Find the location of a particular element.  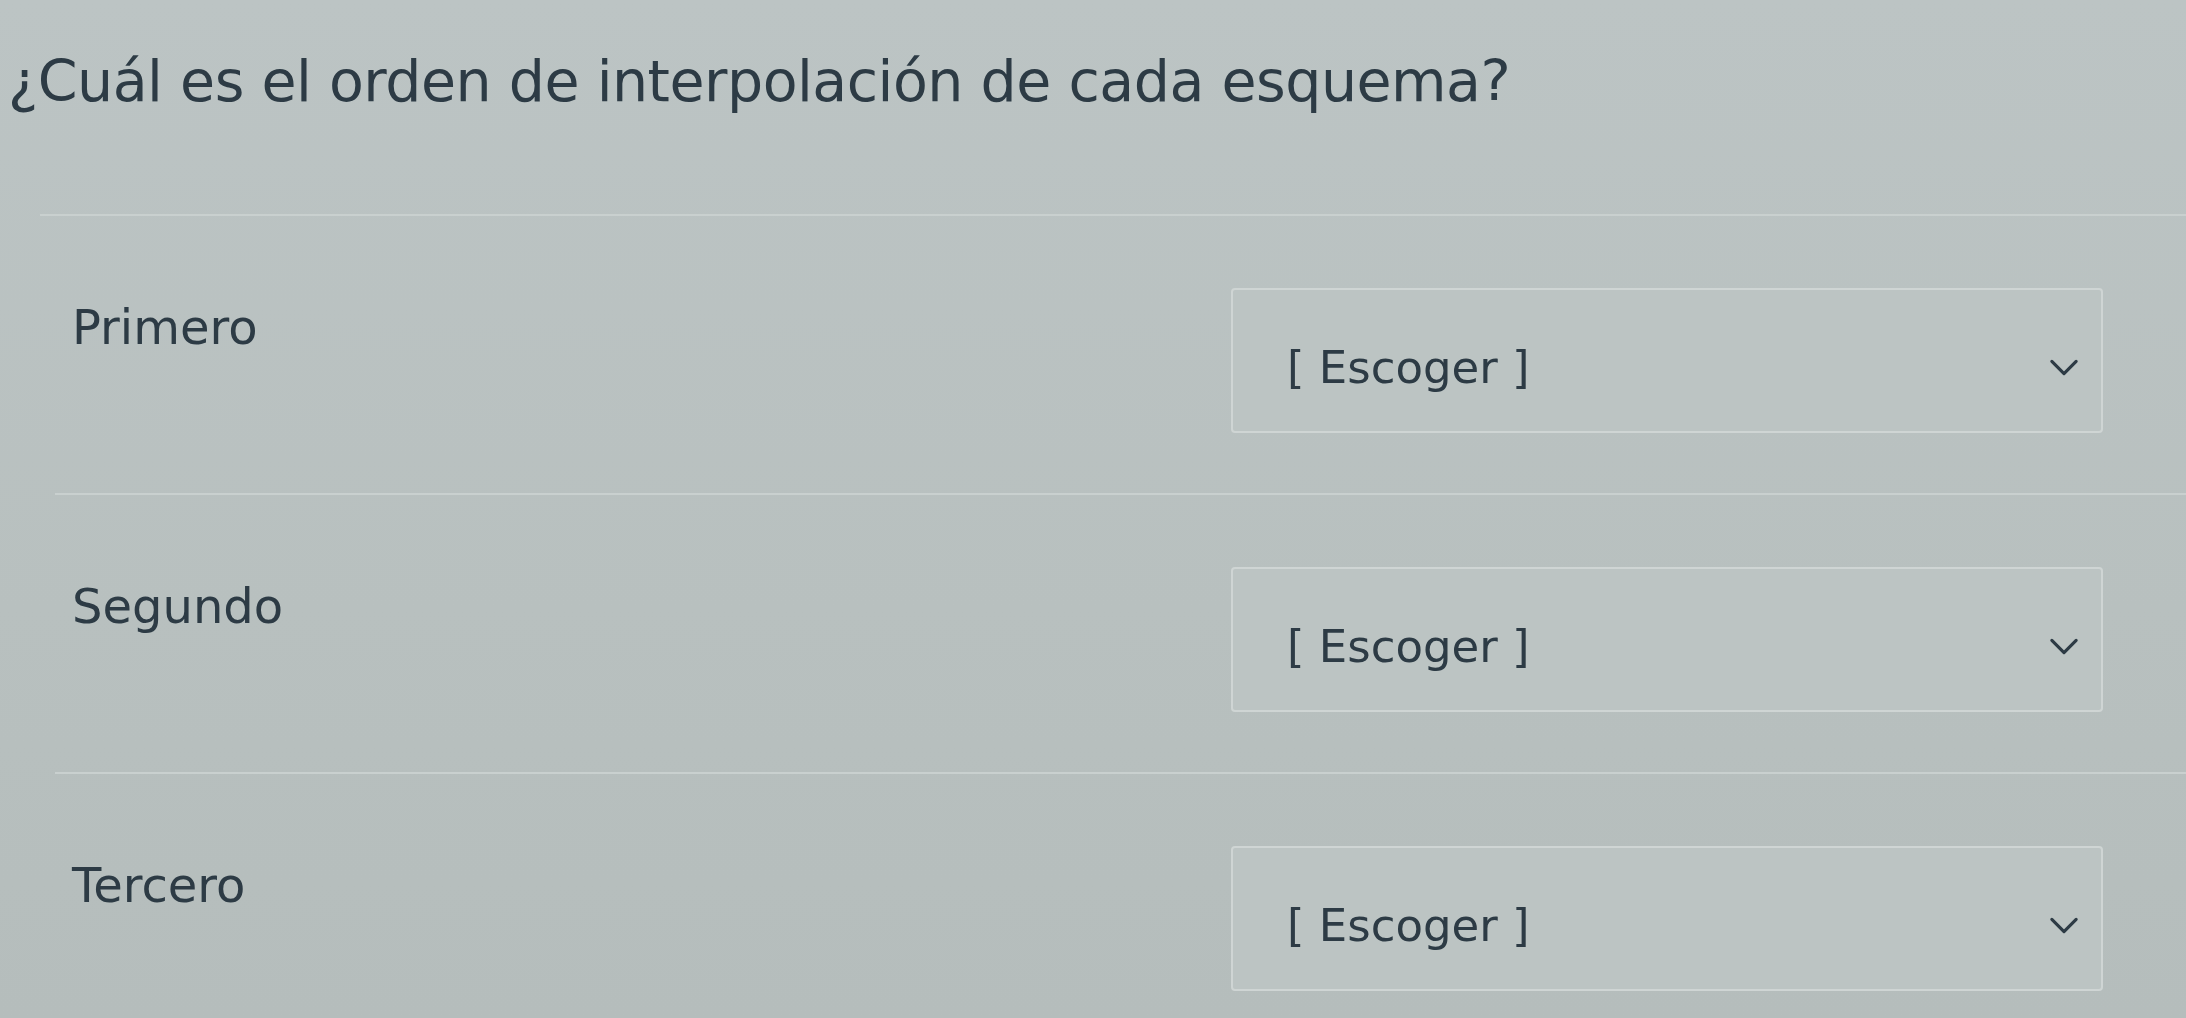

answer-label: Primero is located at coordinates (165, 327).